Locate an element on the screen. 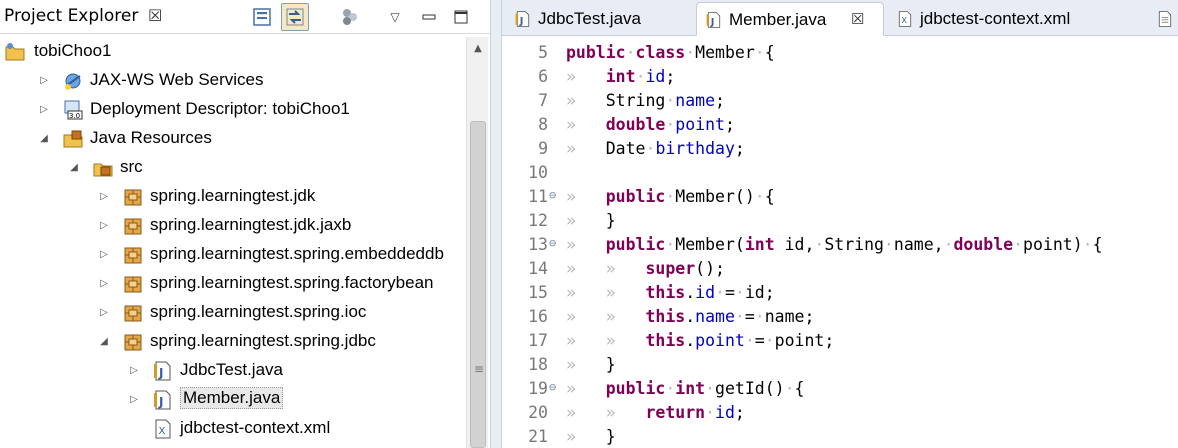 The width and height of the screenshot is (1178, 448). code-line: 18 » } is located at coordinates (840, 365).